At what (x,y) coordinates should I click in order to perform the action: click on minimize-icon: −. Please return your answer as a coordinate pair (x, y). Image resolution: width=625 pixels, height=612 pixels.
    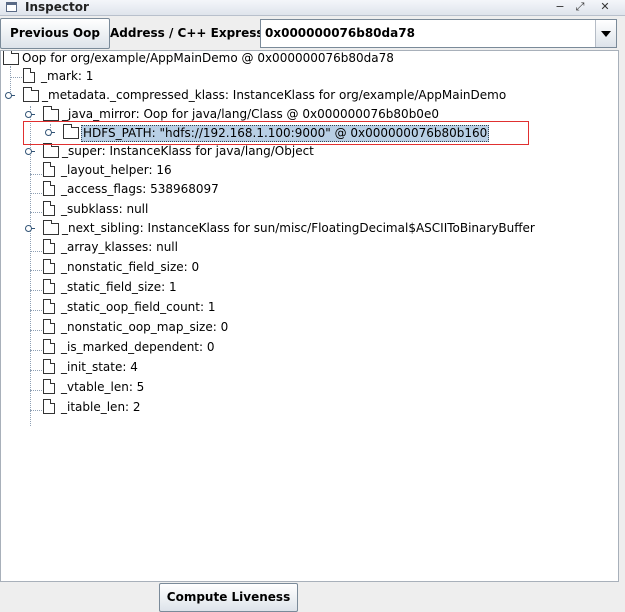
    Looking at the image, I should click on (560, 7).